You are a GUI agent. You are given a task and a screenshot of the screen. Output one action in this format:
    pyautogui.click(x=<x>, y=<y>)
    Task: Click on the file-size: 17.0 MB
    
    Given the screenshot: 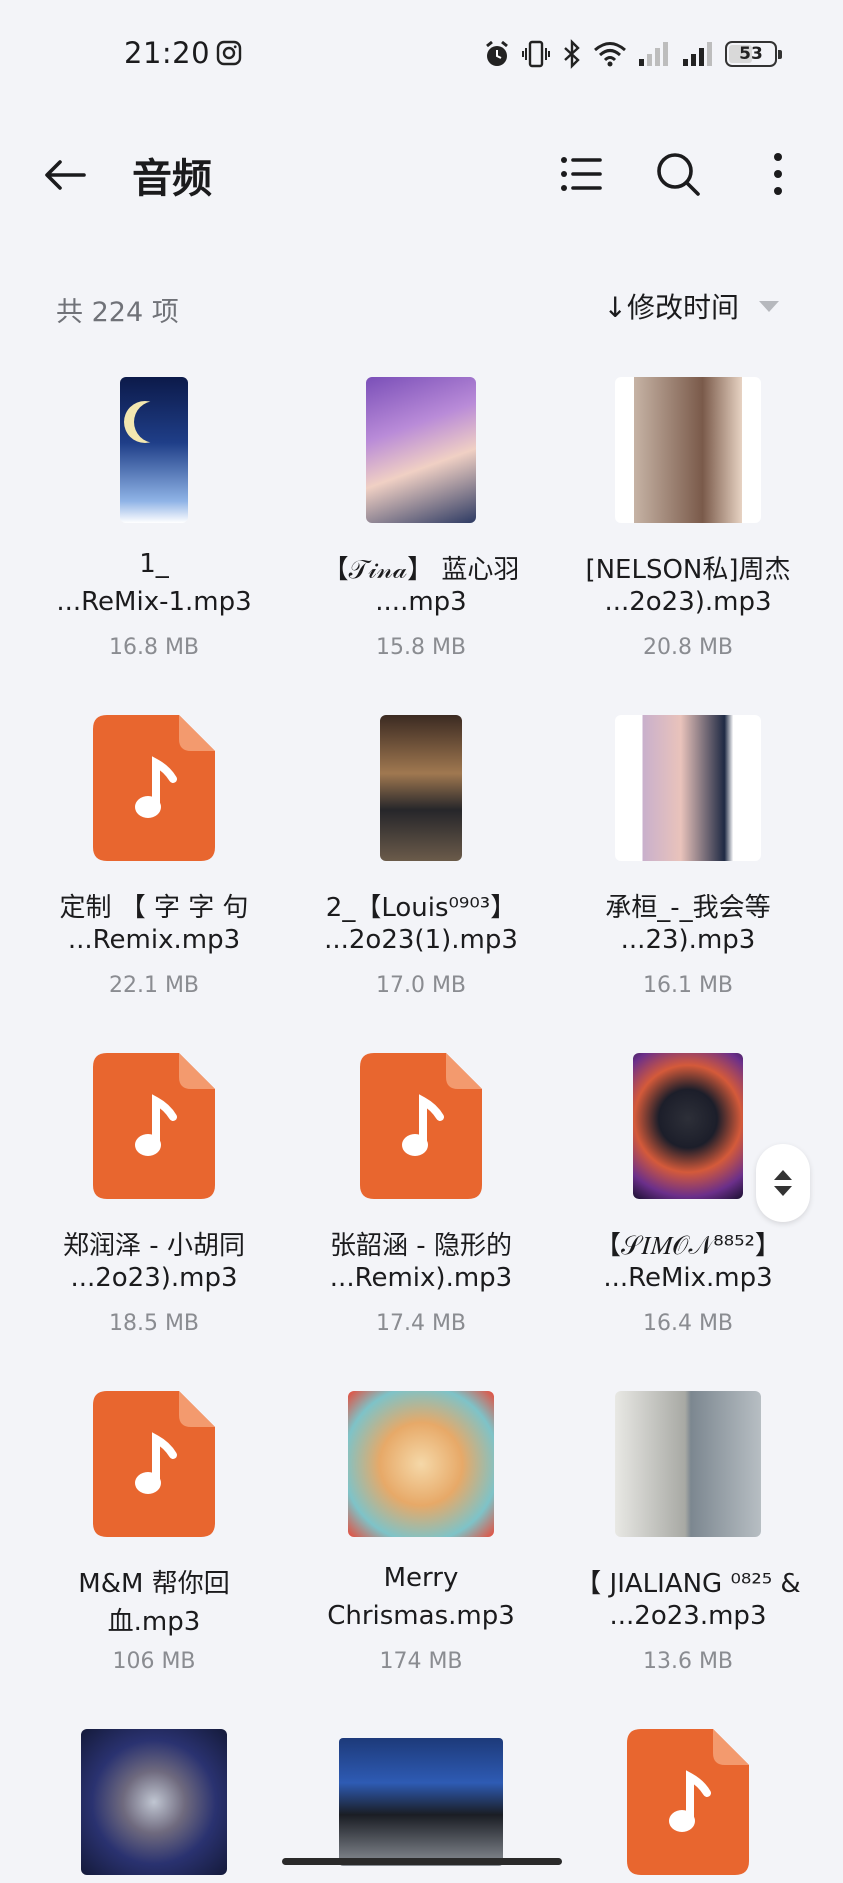 What is the action you would take?
    pyautogui.click(x=421, y=985)
    